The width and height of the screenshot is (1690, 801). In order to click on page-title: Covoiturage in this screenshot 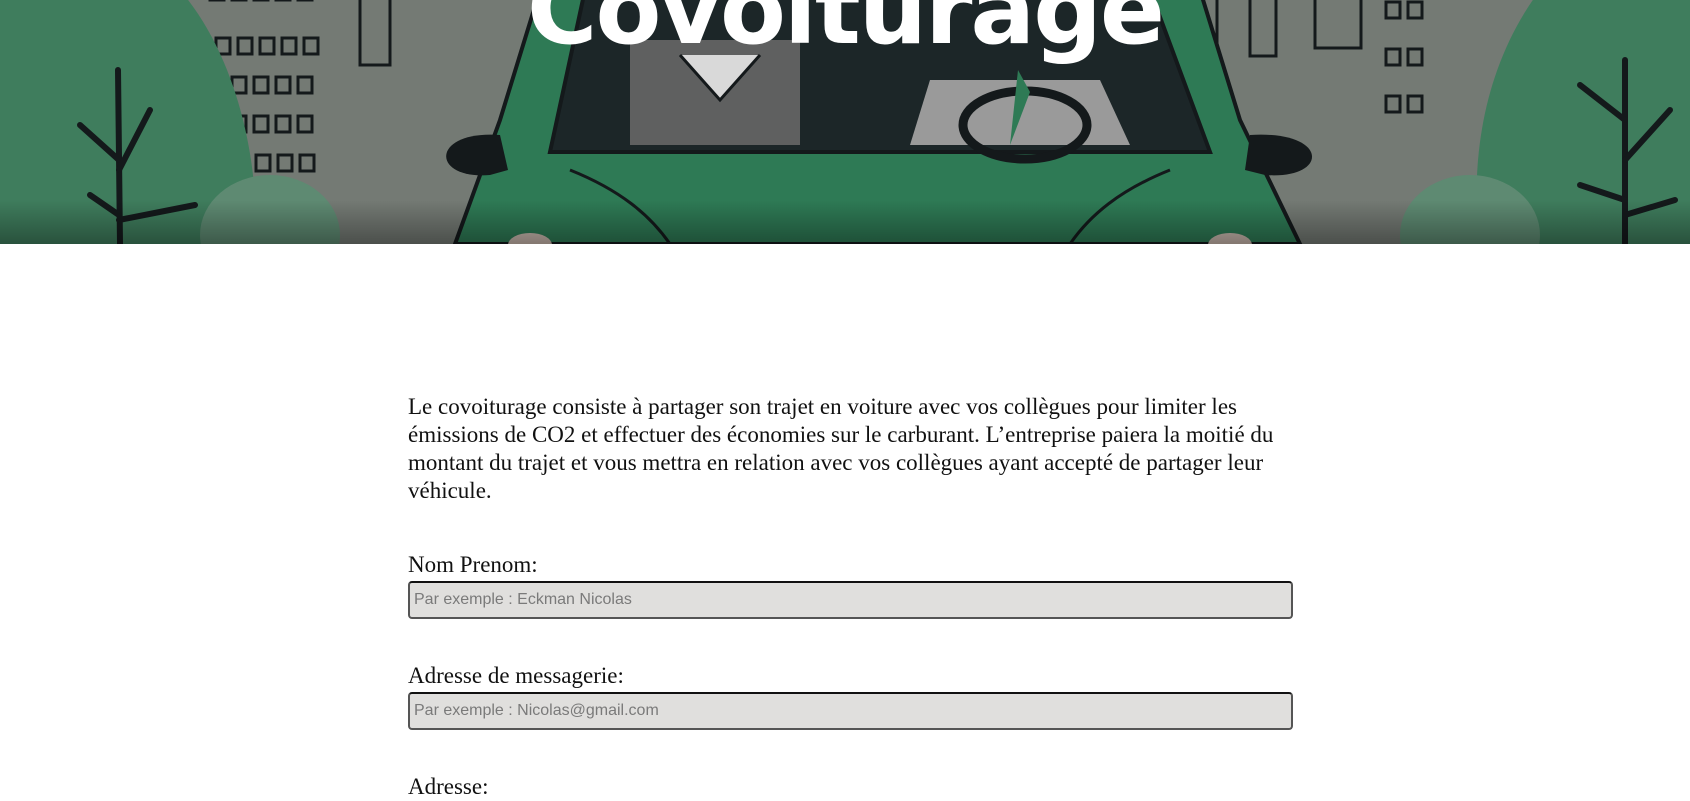, I will do `click(845, 33)`.